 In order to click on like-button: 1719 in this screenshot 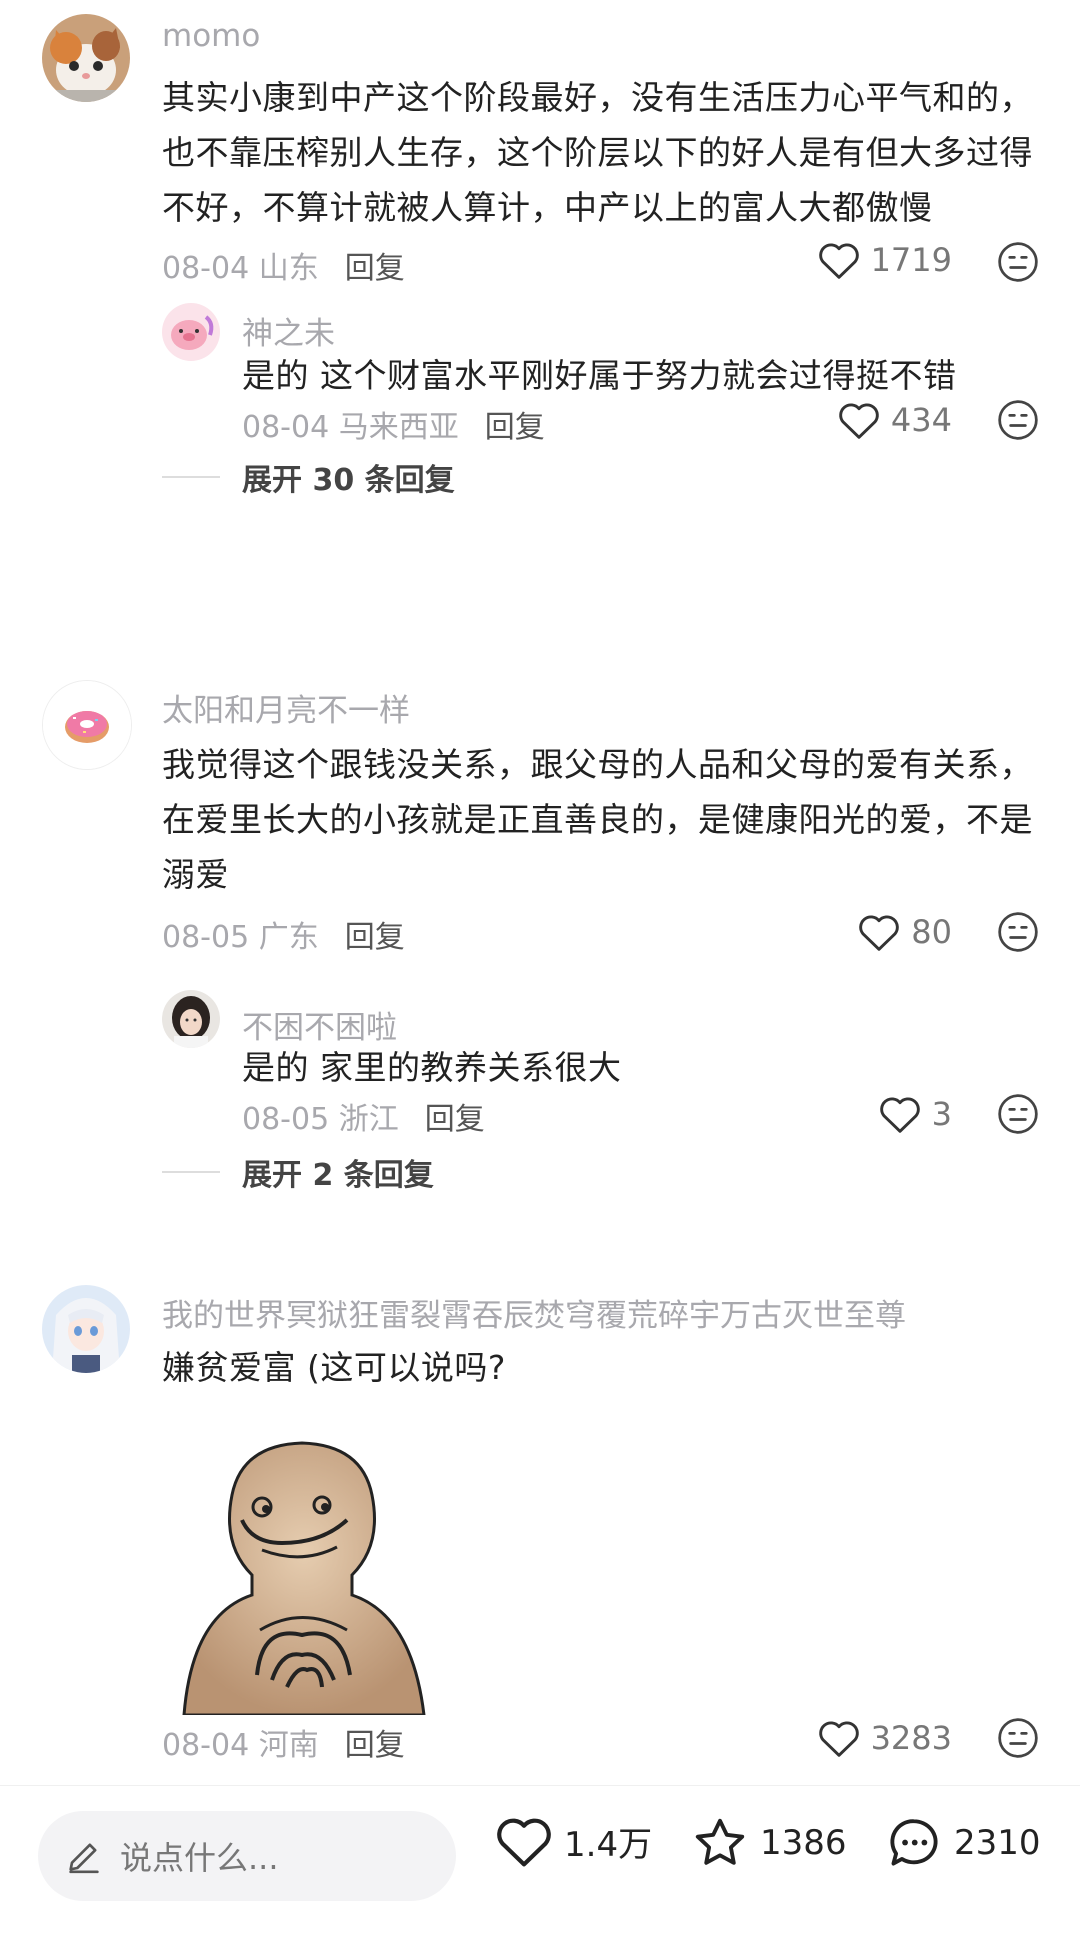, I will do `click(884, 260)`.